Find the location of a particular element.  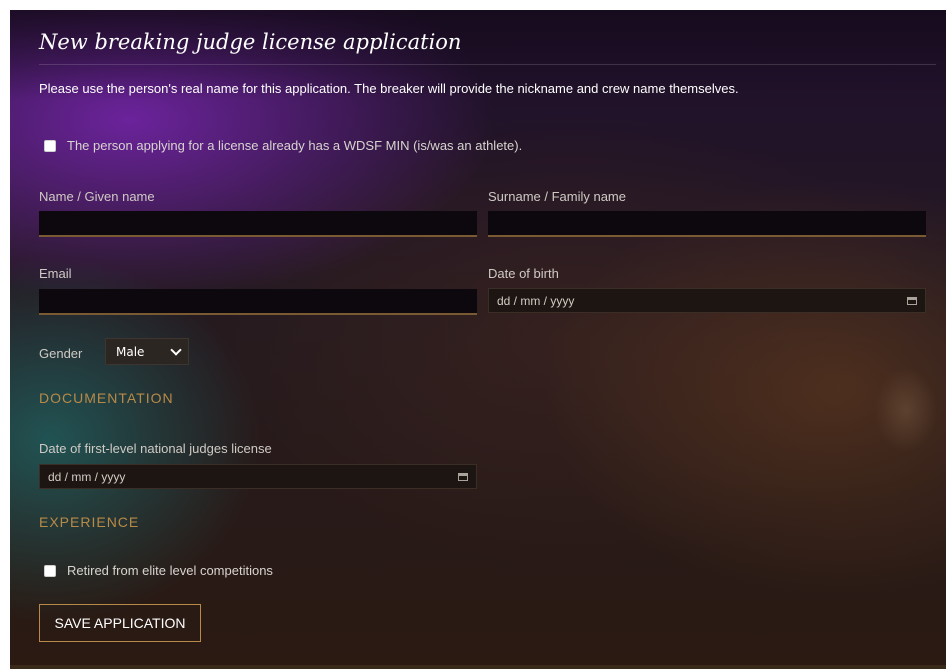

documentation-heading: DOCUMENTATION is located at coordinates (106, 398).